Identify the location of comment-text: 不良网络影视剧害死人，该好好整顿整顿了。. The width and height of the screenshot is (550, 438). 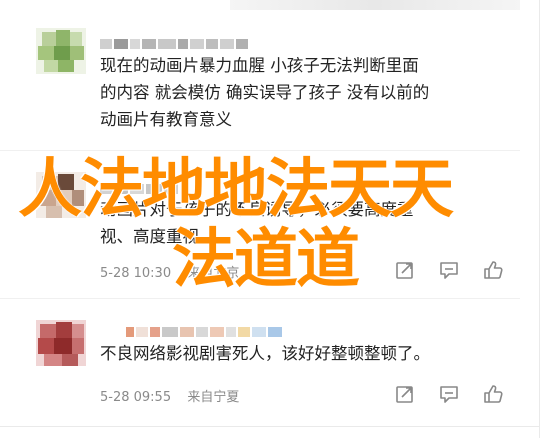
(310, 353).